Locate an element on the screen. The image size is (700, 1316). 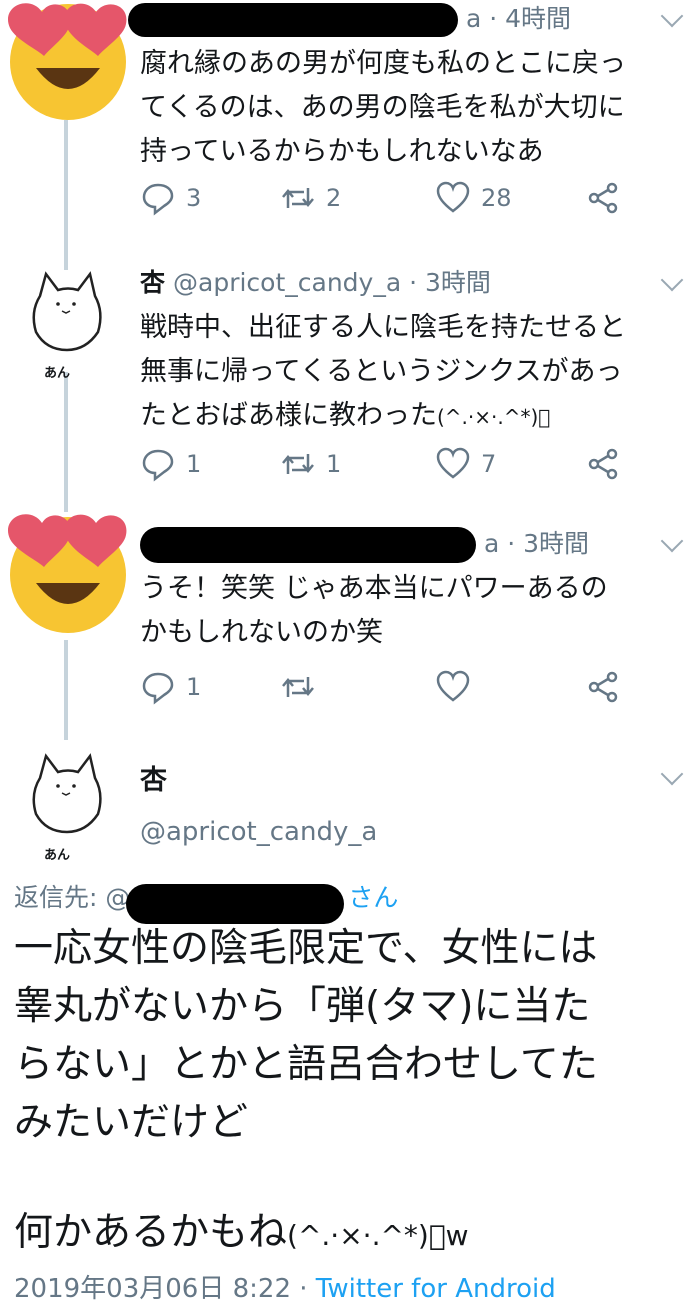
retweet-button is located at coordinates (303, 687).